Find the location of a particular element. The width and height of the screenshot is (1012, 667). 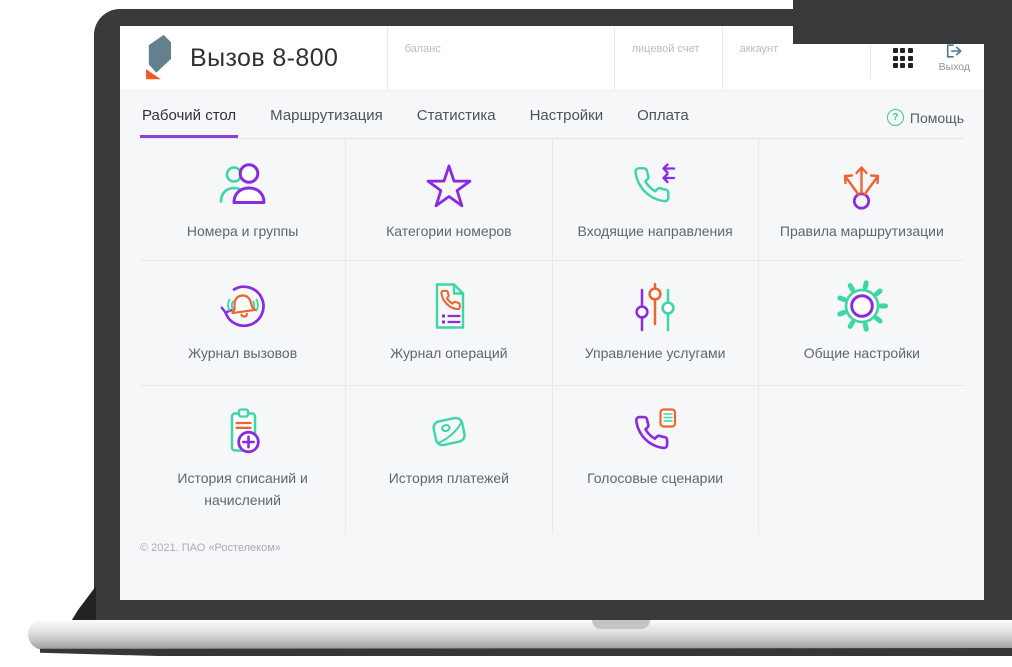

tile-label: Входящие направления is located at coordinates (655, 231).